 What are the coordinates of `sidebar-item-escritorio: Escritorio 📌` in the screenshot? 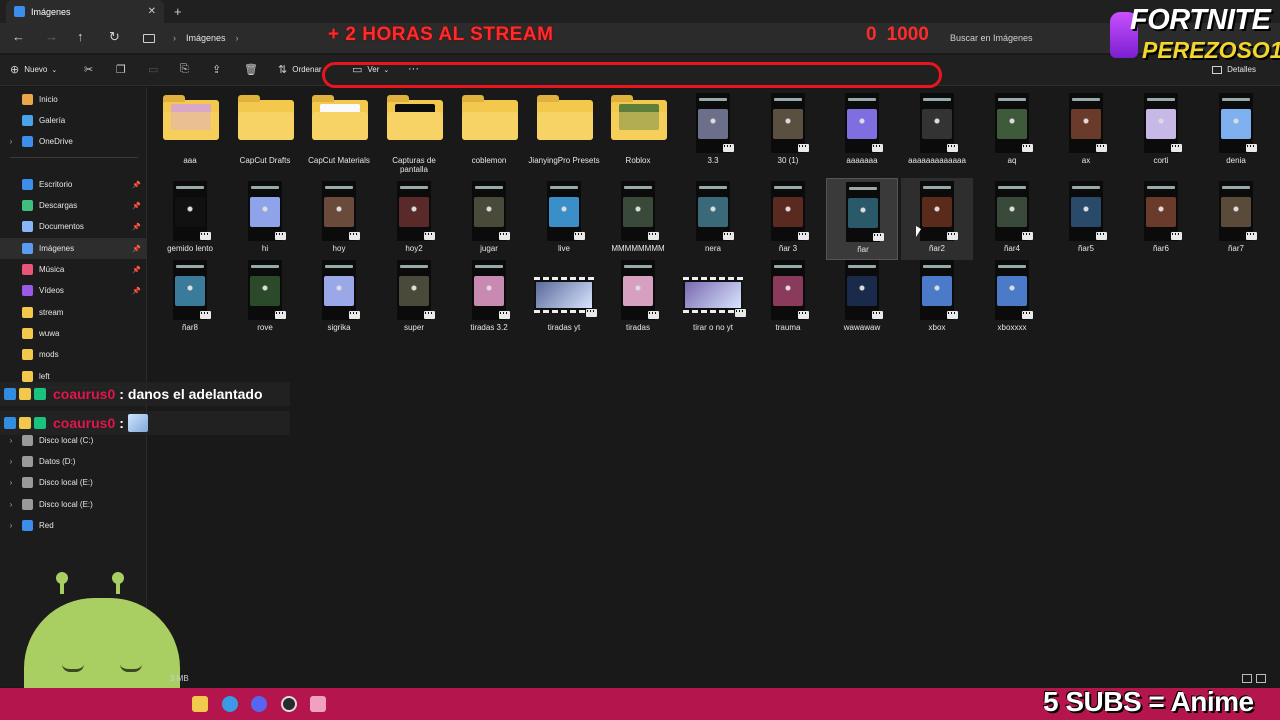 It's located at (73, 184).